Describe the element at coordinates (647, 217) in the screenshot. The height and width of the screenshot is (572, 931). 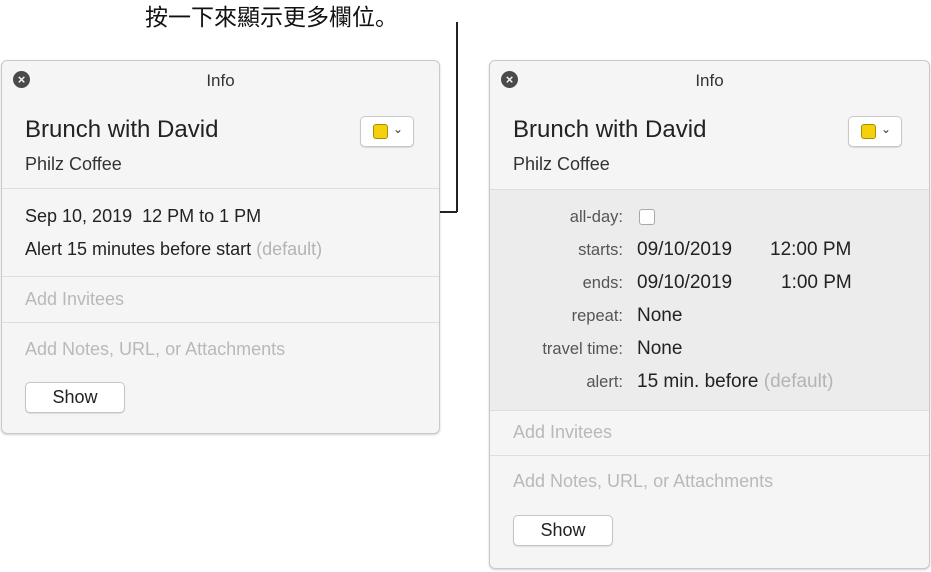
I see `allday-checkbox` at that location.